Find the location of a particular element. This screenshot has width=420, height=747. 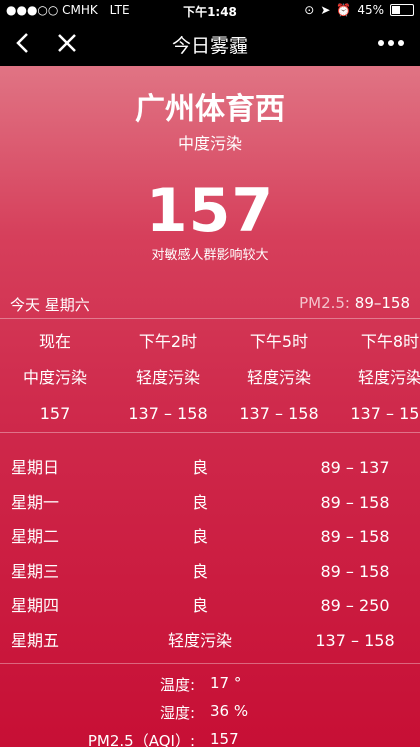

detail-key: PM2.5（AQI）: is located at coordinates (141, 739).